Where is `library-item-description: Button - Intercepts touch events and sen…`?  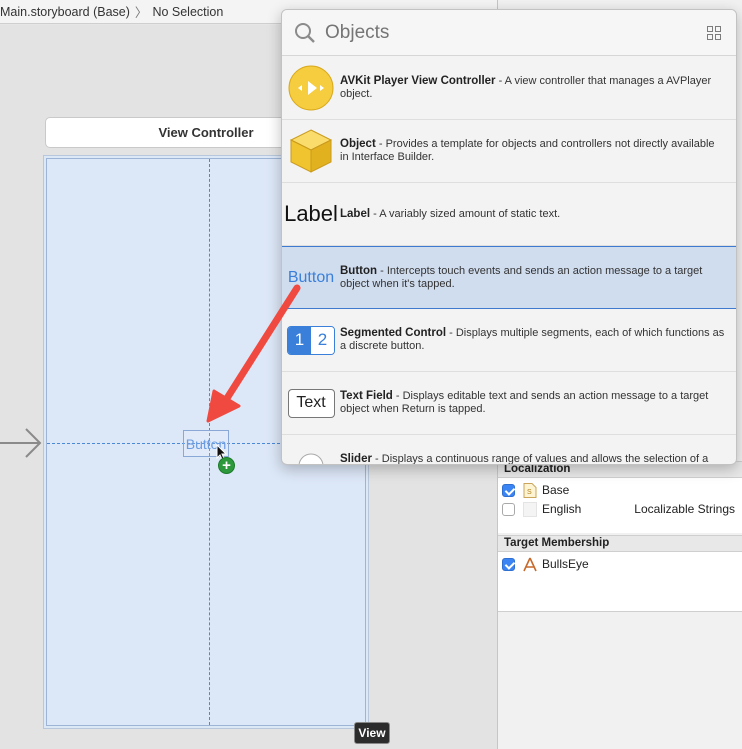
library-item-description: Button - Intercepts touch events and sen… is located at coordinates (538, 278).